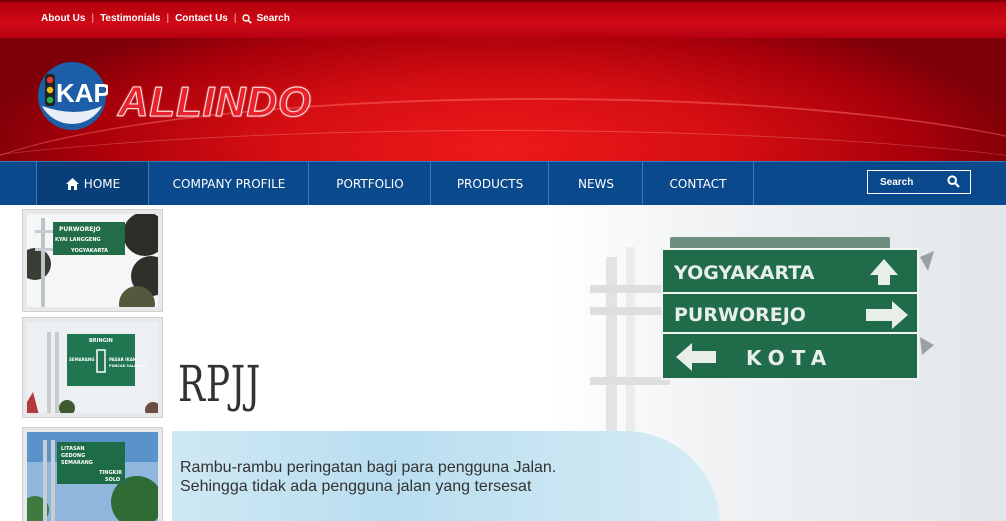 This screenshot has height=521, width=1006. I want to click on nav-portfolio: PORTFOLIO, so click(369, 184).